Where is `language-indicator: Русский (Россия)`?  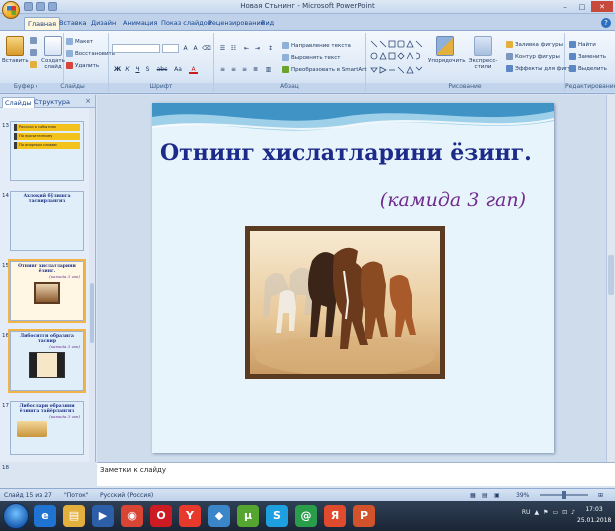
language-indicator: Русский (Россия) is located at coordinates (126, 495).